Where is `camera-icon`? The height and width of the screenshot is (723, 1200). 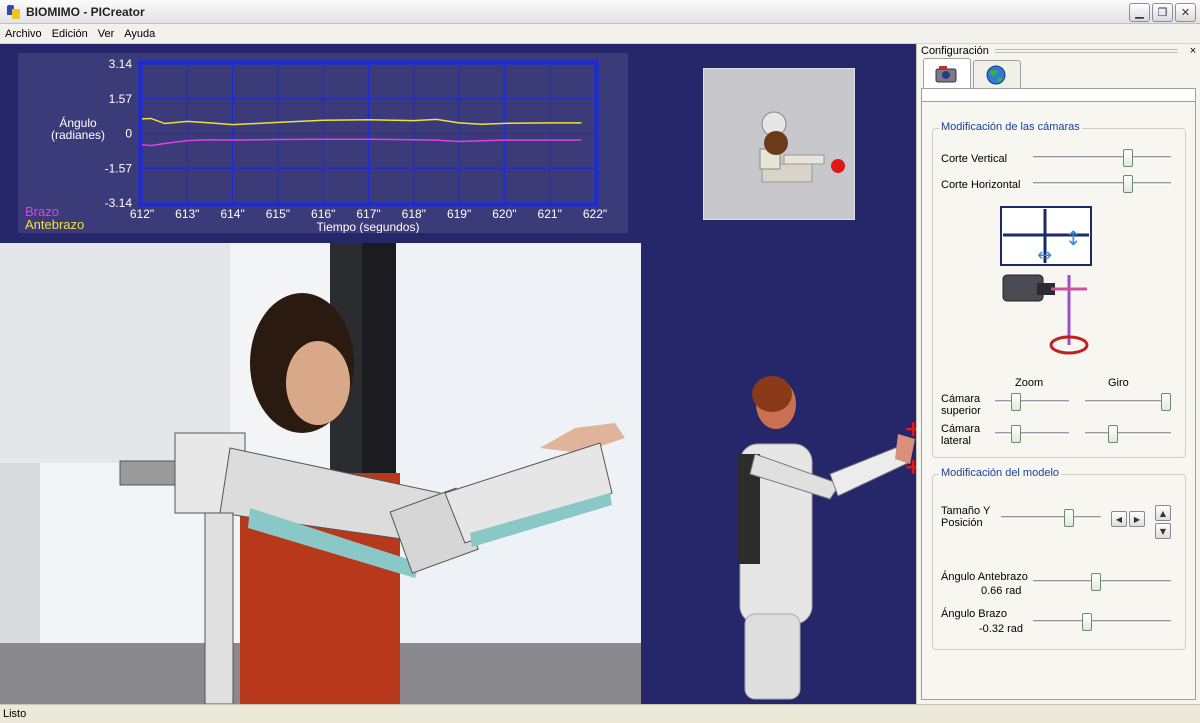 camera-icon is located at coordinates (946, 73).